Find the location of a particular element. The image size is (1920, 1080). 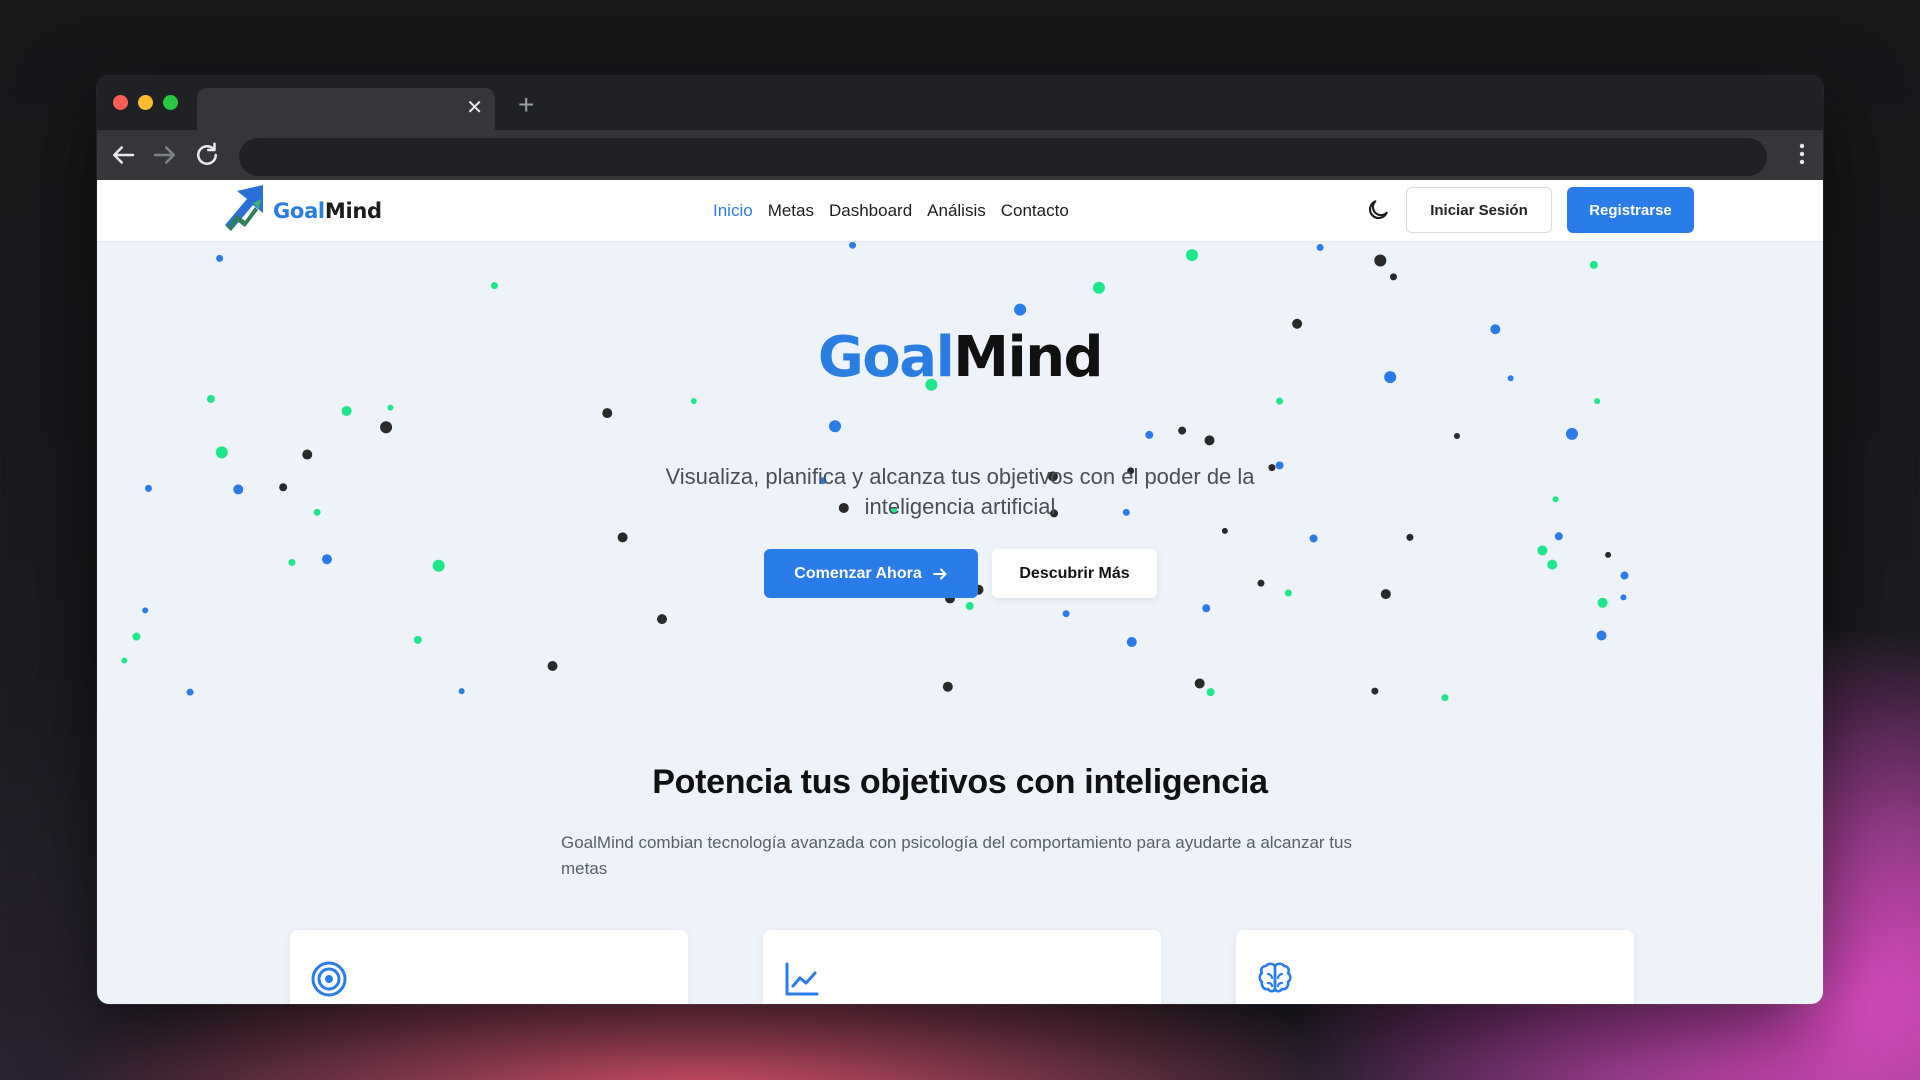

line-chart-icon is located at coordinates (802, 979).